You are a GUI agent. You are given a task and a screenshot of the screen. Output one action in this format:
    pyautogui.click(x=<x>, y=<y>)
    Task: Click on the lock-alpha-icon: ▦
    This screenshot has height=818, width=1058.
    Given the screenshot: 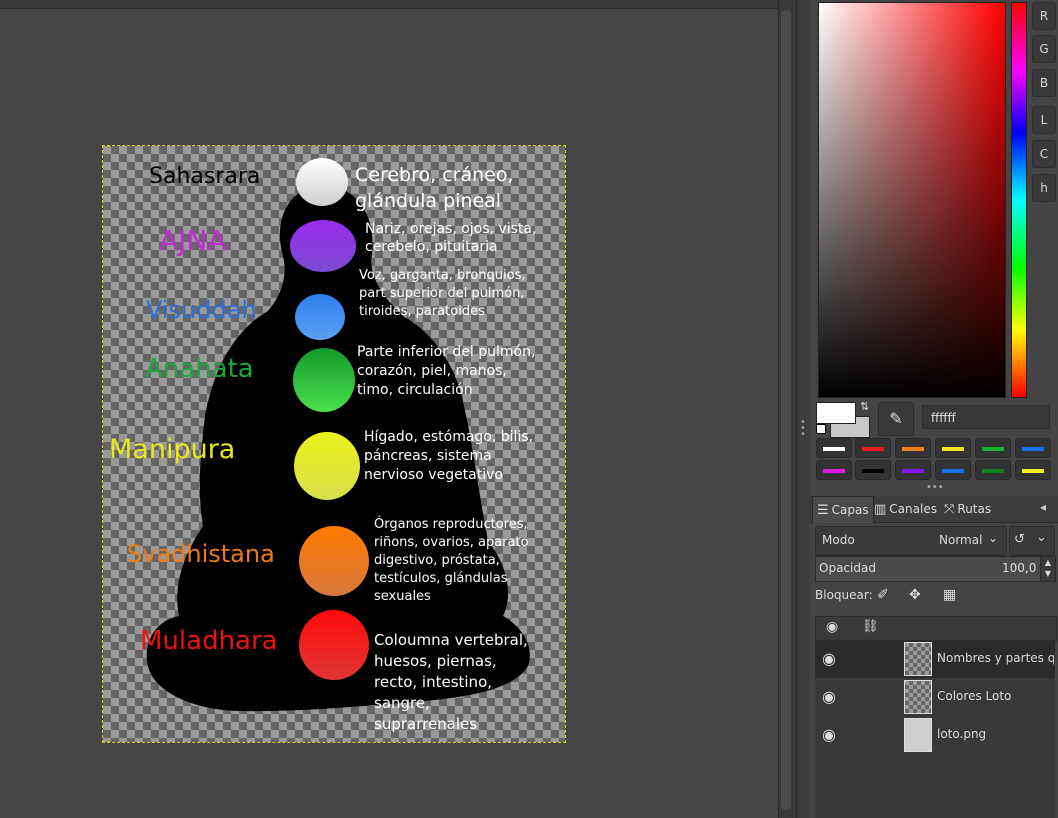 What is the action you would take?
    pyautogui.click(x=949, y=595)
    